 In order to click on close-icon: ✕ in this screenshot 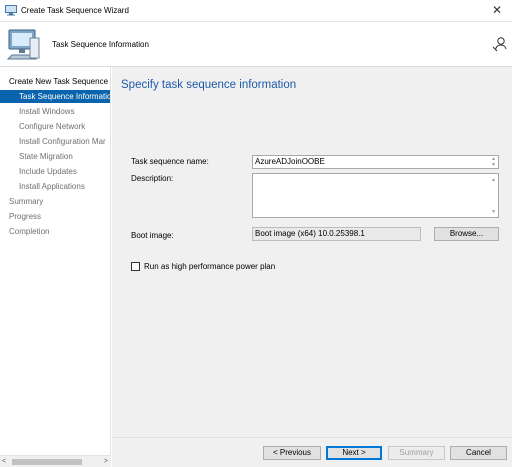, I will do `click(497, 11)`.